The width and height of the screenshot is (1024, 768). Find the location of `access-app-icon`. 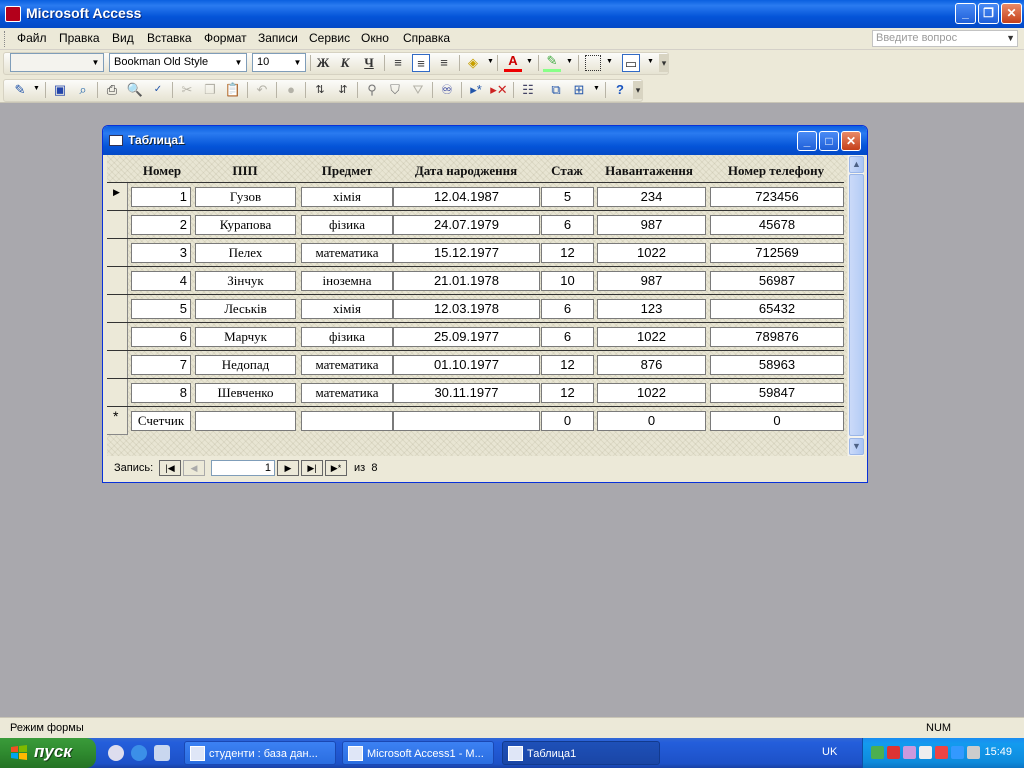

access-app-icon is located at coordinates (13, 14).